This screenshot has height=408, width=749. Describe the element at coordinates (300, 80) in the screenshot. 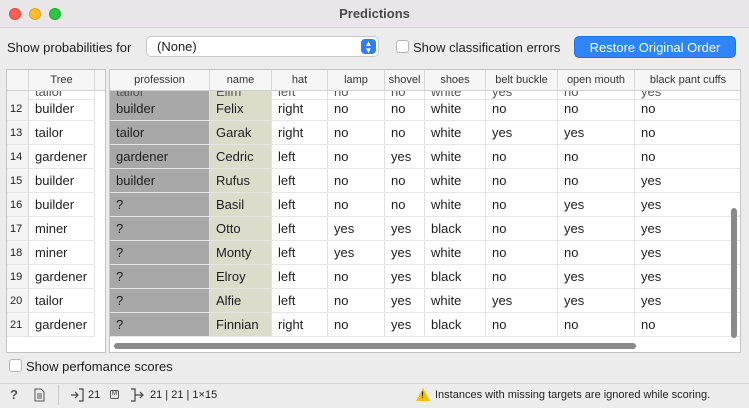

I see `column-header-hat: hat` at that location.